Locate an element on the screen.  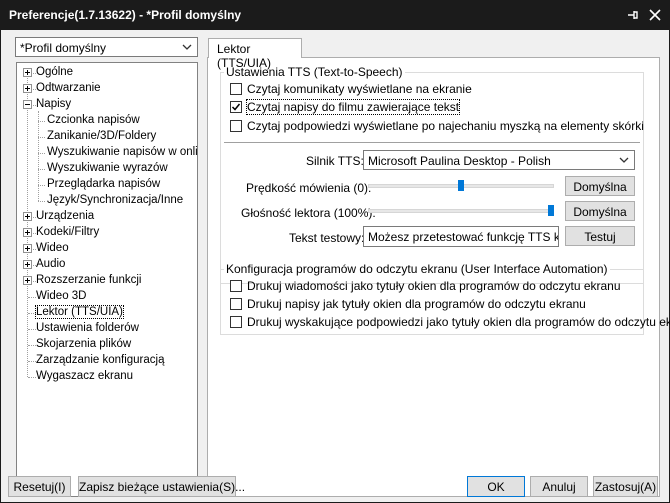
apply-button: Zastosuj(A) is located at coordinates (625, 486).